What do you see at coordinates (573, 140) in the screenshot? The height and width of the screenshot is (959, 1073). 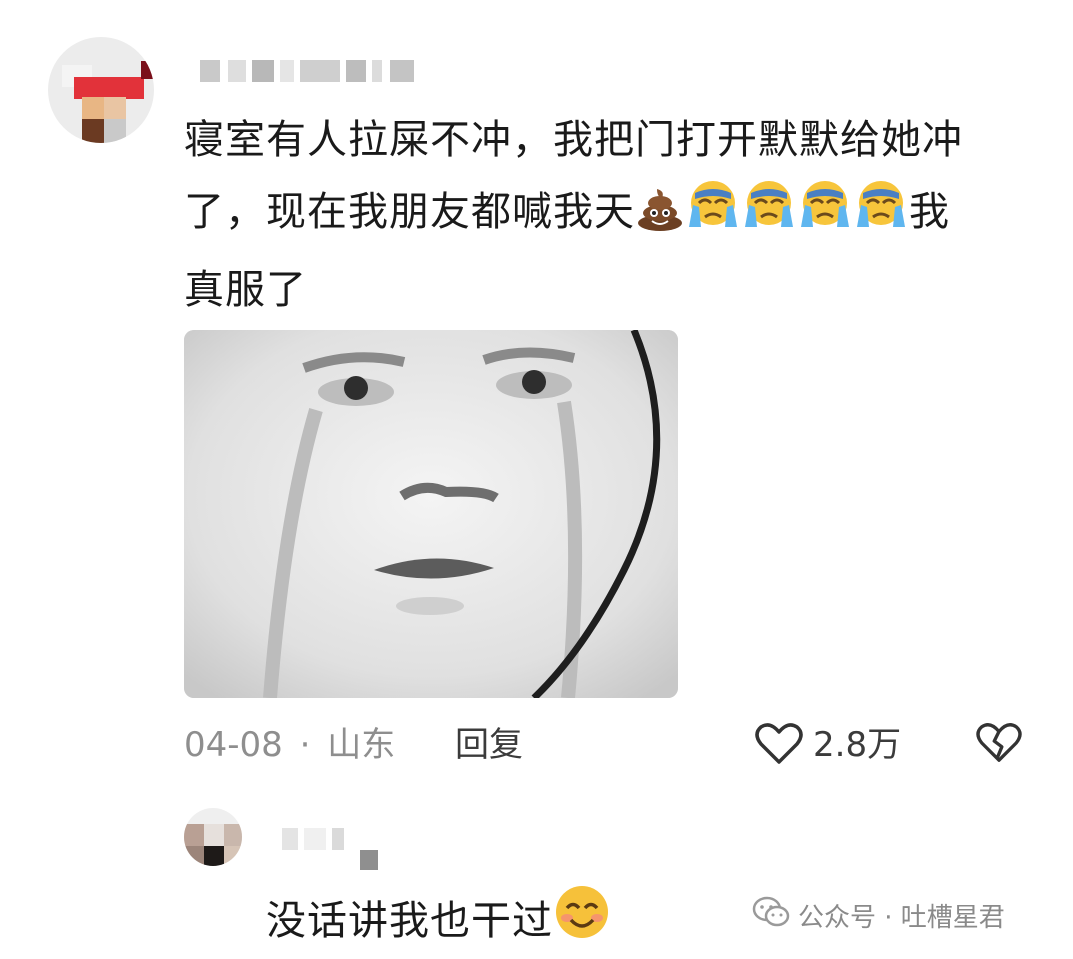 I see `comment-line-1: 寝室有人拉屎不冲，我把门打开默默给她冲` at bounding box center [573, 140].